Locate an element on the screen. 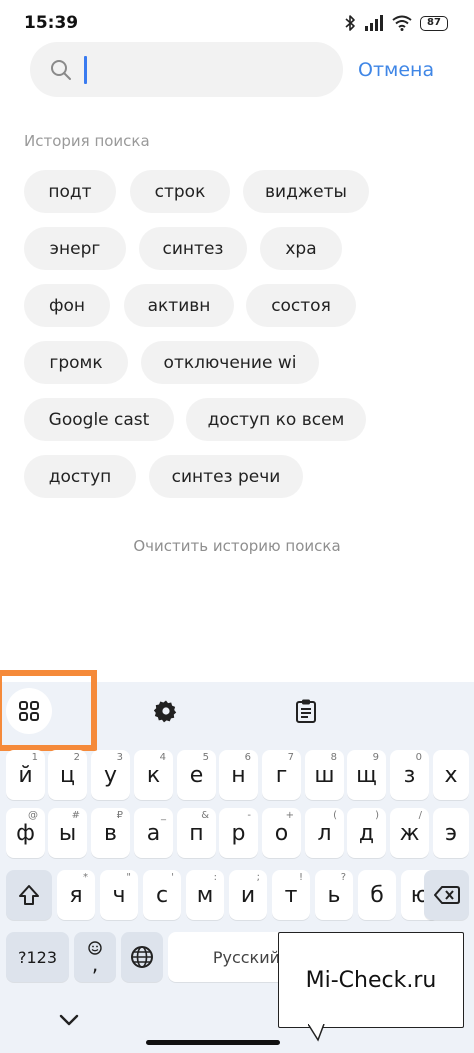 Image resolution: width=474 pixels, height=1053 pixels. keyboard-clipboard-button is located at coordinates (306, 711).